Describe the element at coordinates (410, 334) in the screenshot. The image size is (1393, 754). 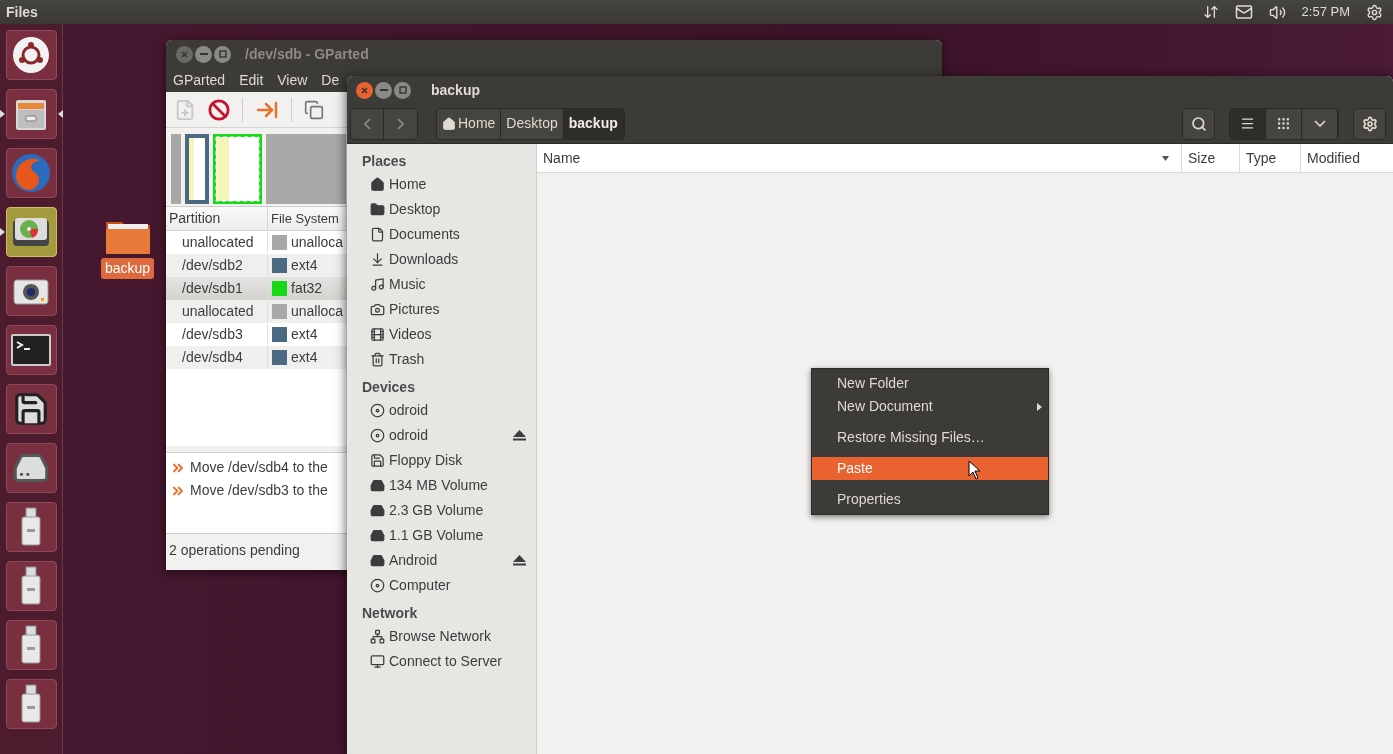
I see `sidebar-label: Videos` at that location.